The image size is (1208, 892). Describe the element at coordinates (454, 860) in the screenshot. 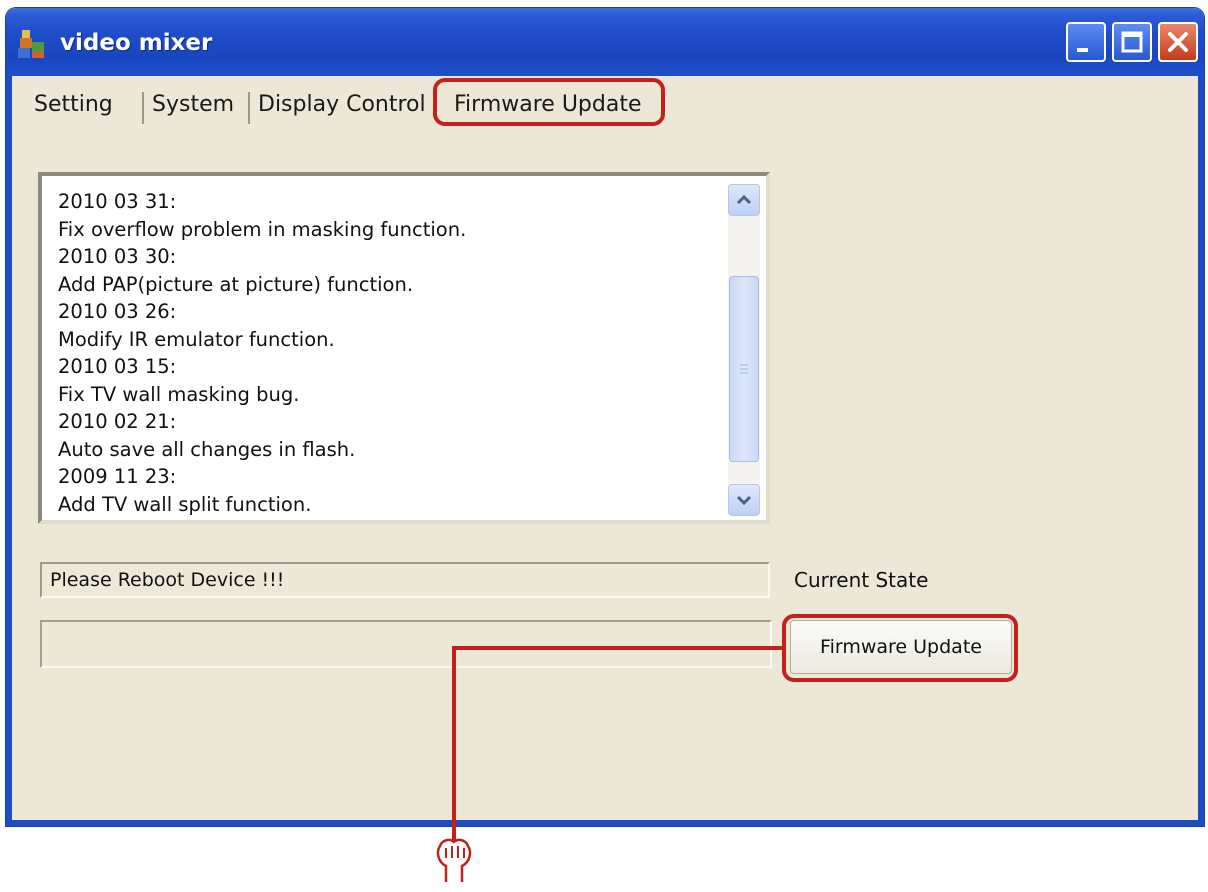

I see `pointing-hand-icon` at that location.